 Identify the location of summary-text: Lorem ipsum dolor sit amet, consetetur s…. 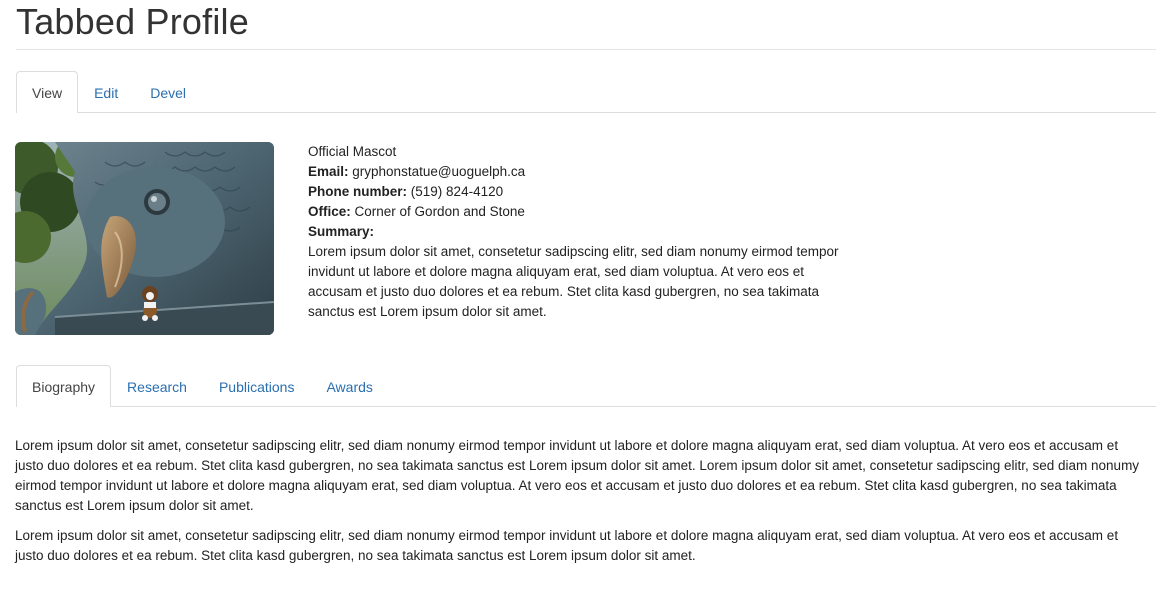
(573, 281).